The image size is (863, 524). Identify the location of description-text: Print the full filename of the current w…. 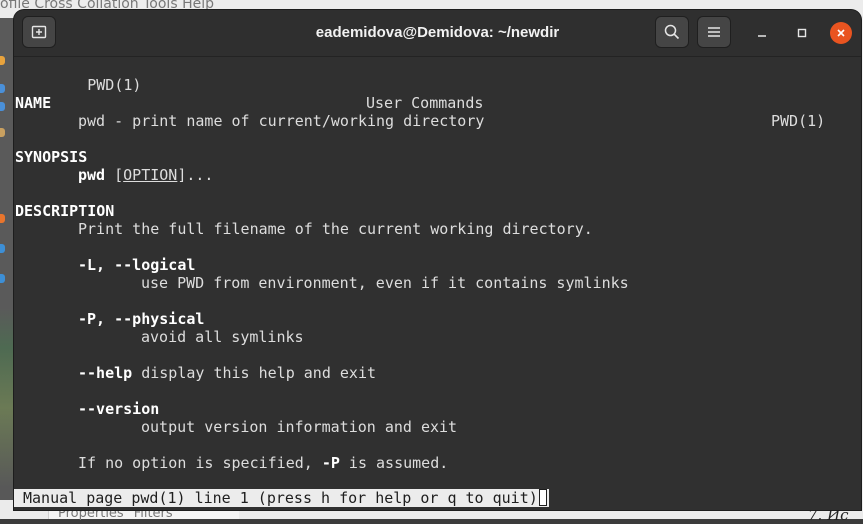
(335, 229).